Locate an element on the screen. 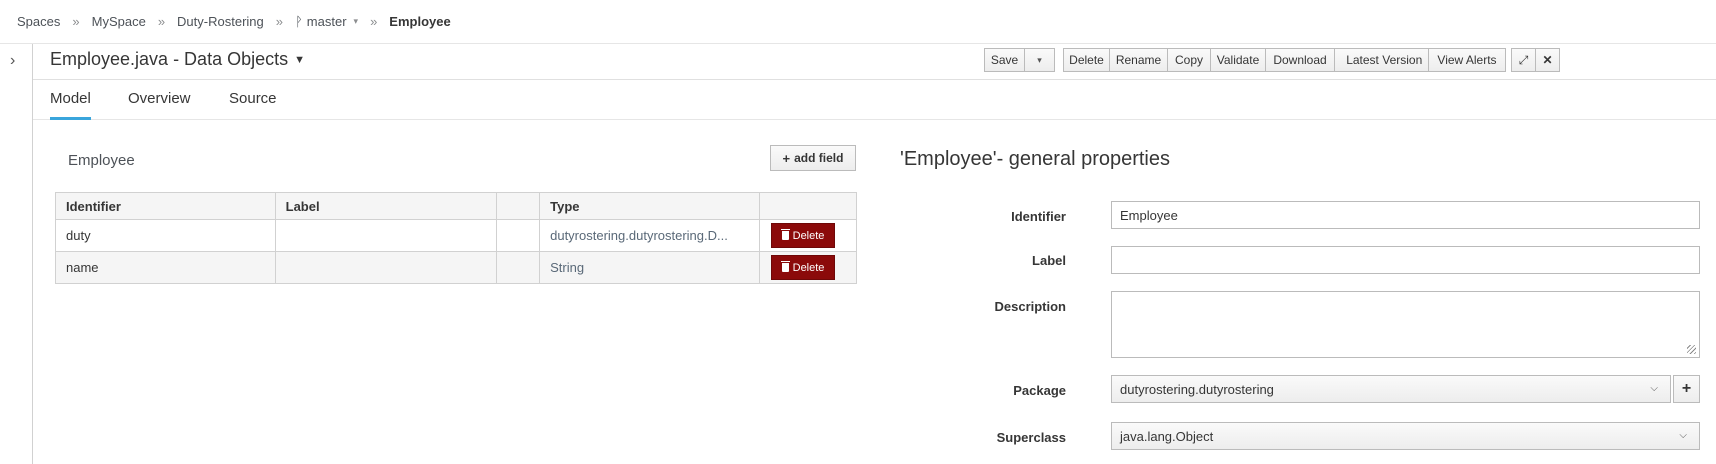  package-value: dutyrostering.dutyrostering is located at coordinates (1197, 389).